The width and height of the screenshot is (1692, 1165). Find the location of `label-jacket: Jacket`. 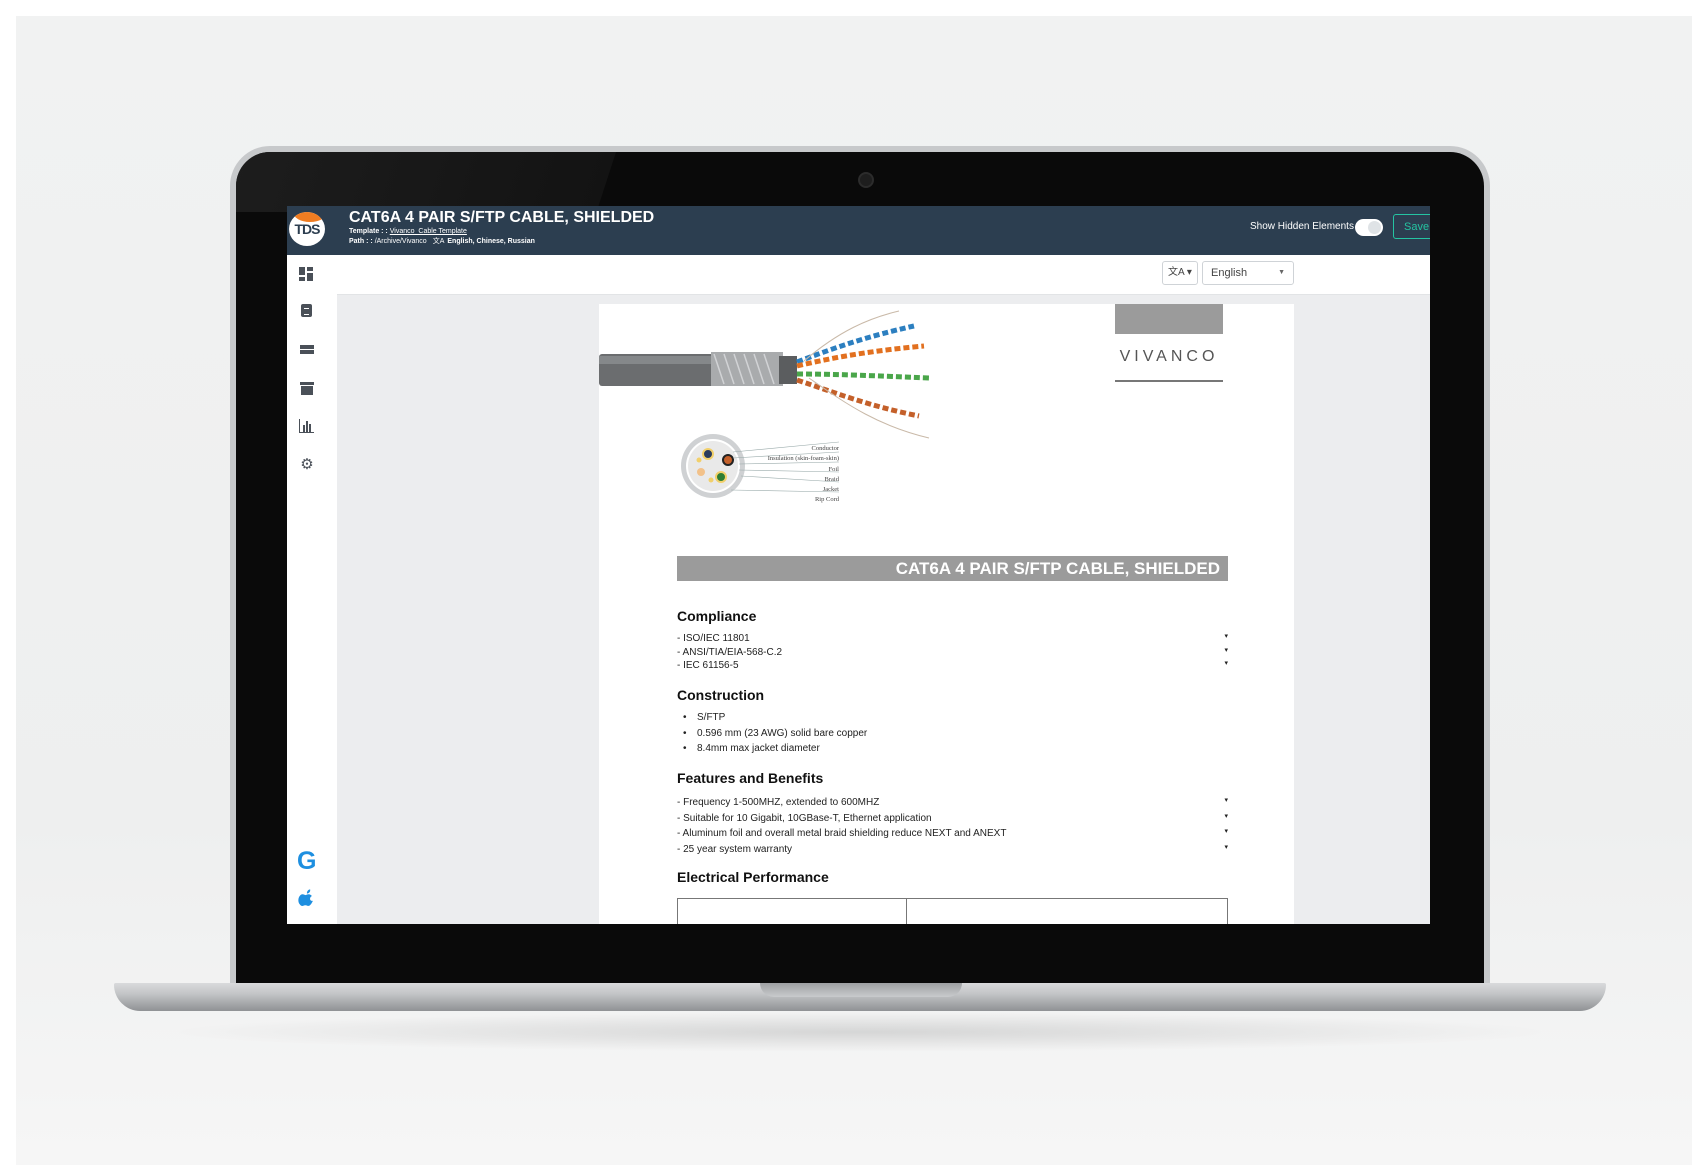

label-jacket: Jacket is located at coordinates (830, 490).